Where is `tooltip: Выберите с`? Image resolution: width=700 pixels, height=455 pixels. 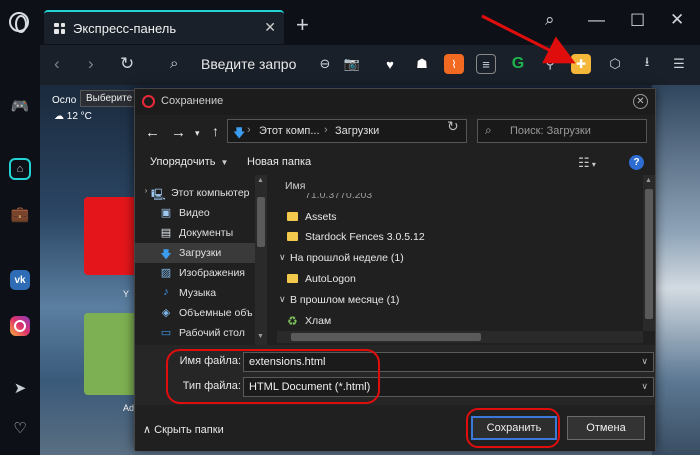
tooltip: Выберите с is located at coordinates (110, 98).